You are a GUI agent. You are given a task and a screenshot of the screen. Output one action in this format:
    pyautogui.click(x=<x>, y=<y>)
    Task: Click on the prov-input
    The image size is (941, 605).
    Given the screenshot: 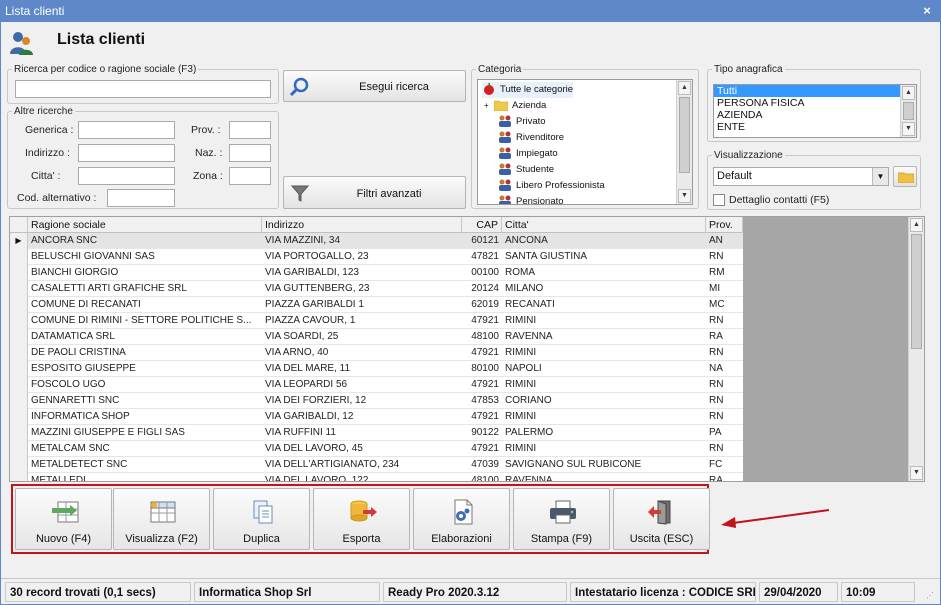 What is the action you would take?
    pyautogui.click(x=250, y=130)
    